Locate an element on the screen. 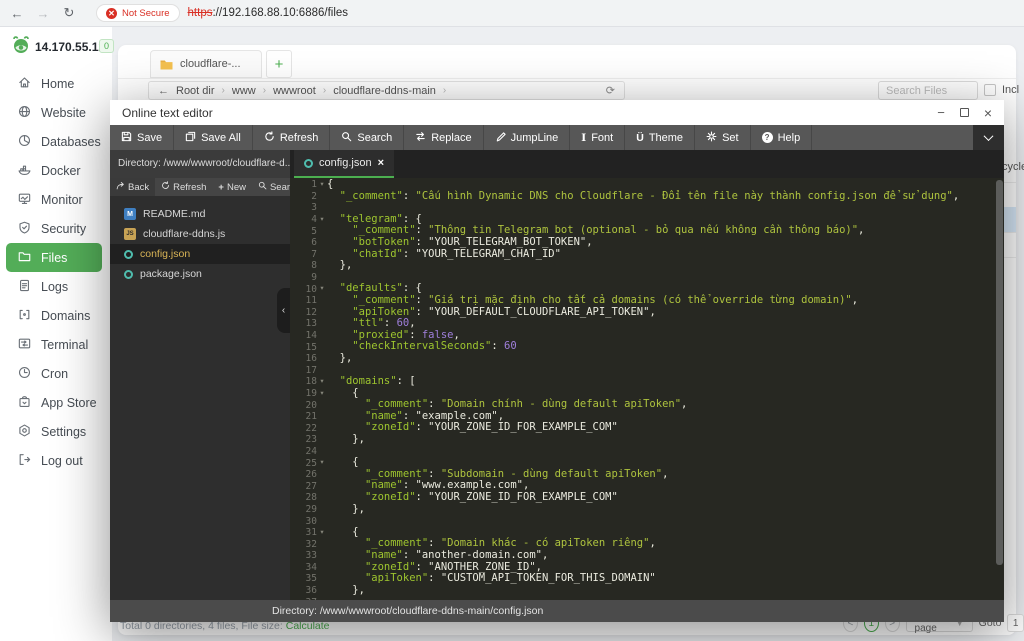 The width and height of the screenshot is (1024, 641). goto-input: 1 is located at coordinates (1015, 623).